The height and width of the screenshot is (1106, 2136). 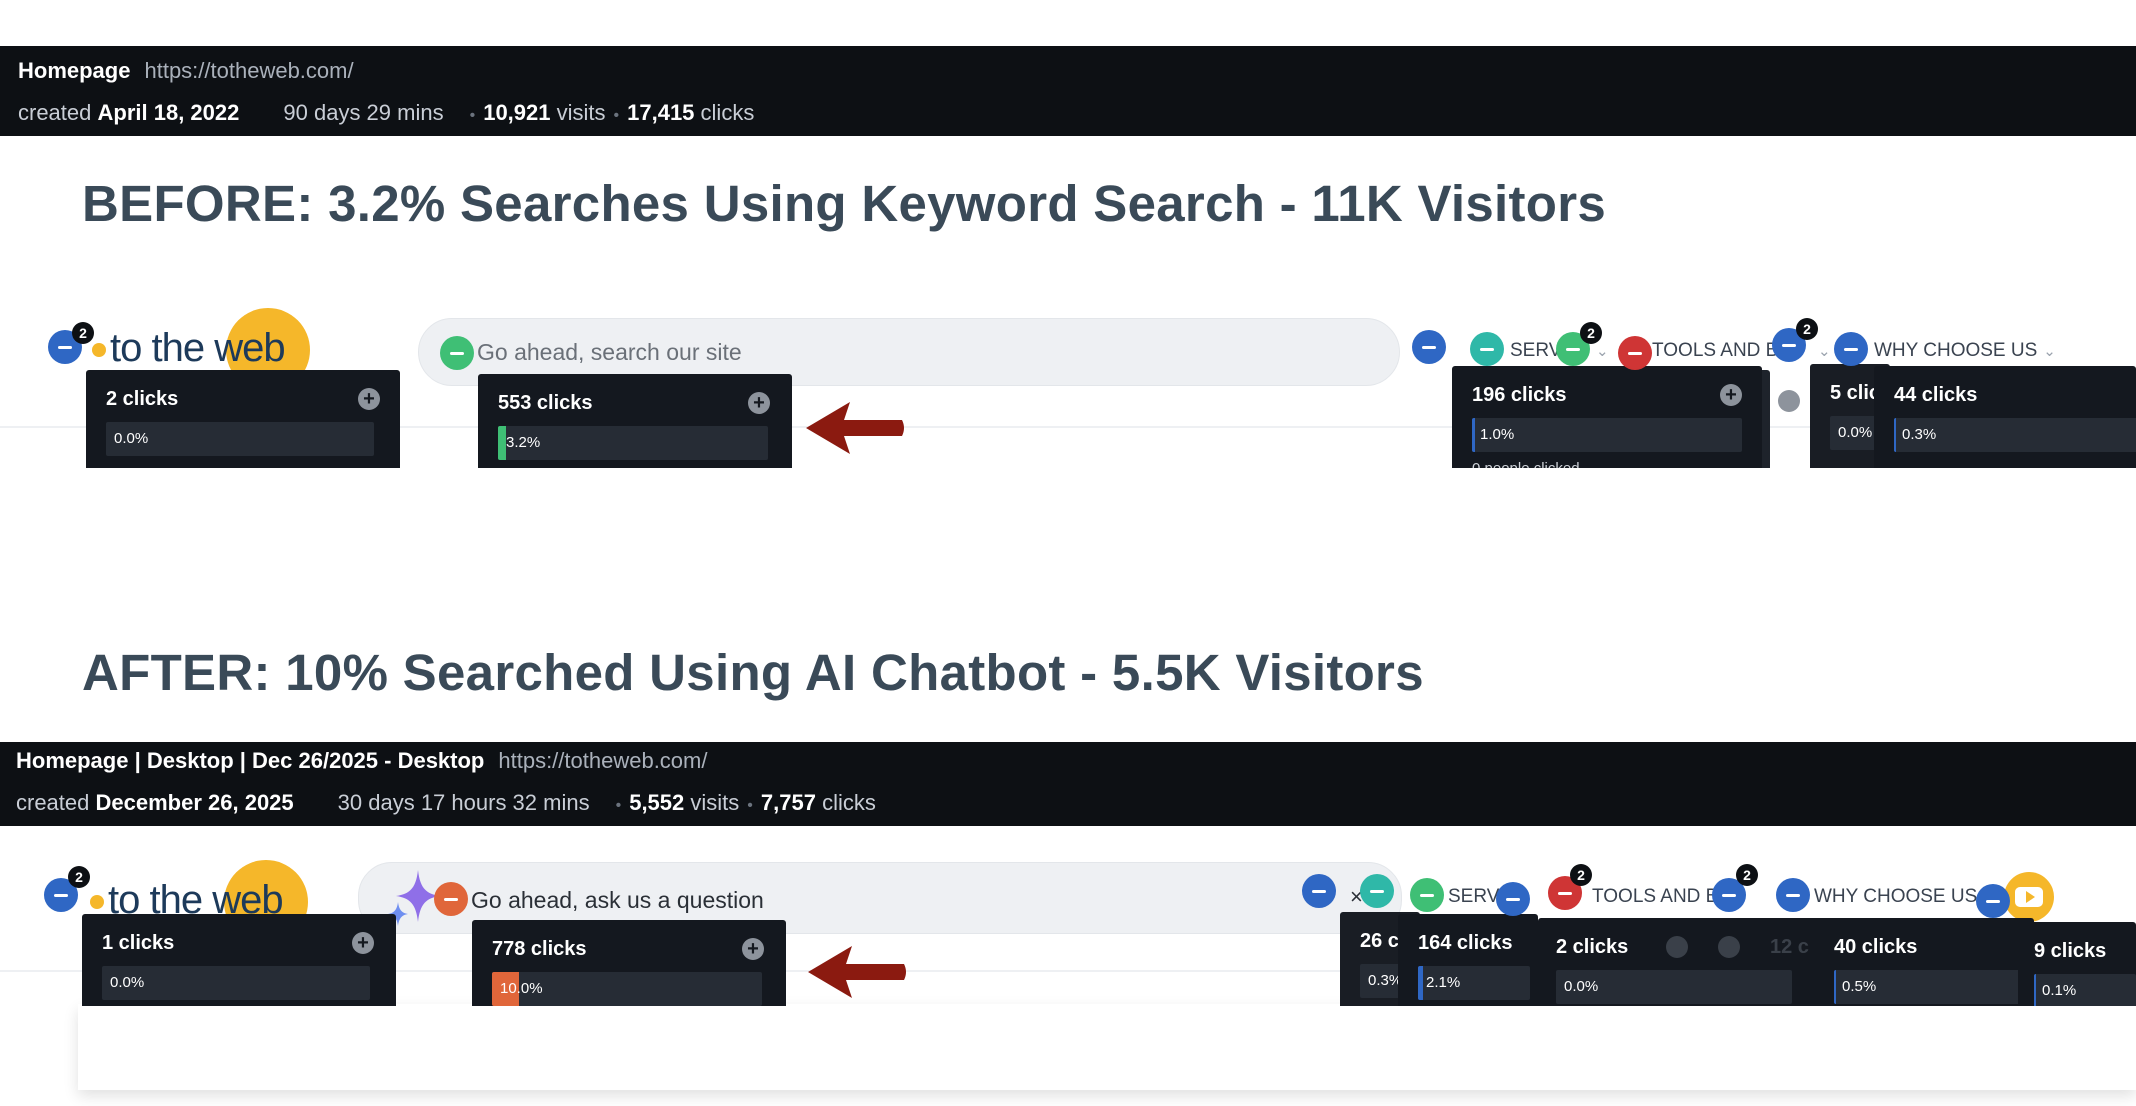 What do you see at coordinates (138, 943) in the screenshot?
I see `after-popup-logo-clicks: 1 clicks` at bounding box center [138, 943].